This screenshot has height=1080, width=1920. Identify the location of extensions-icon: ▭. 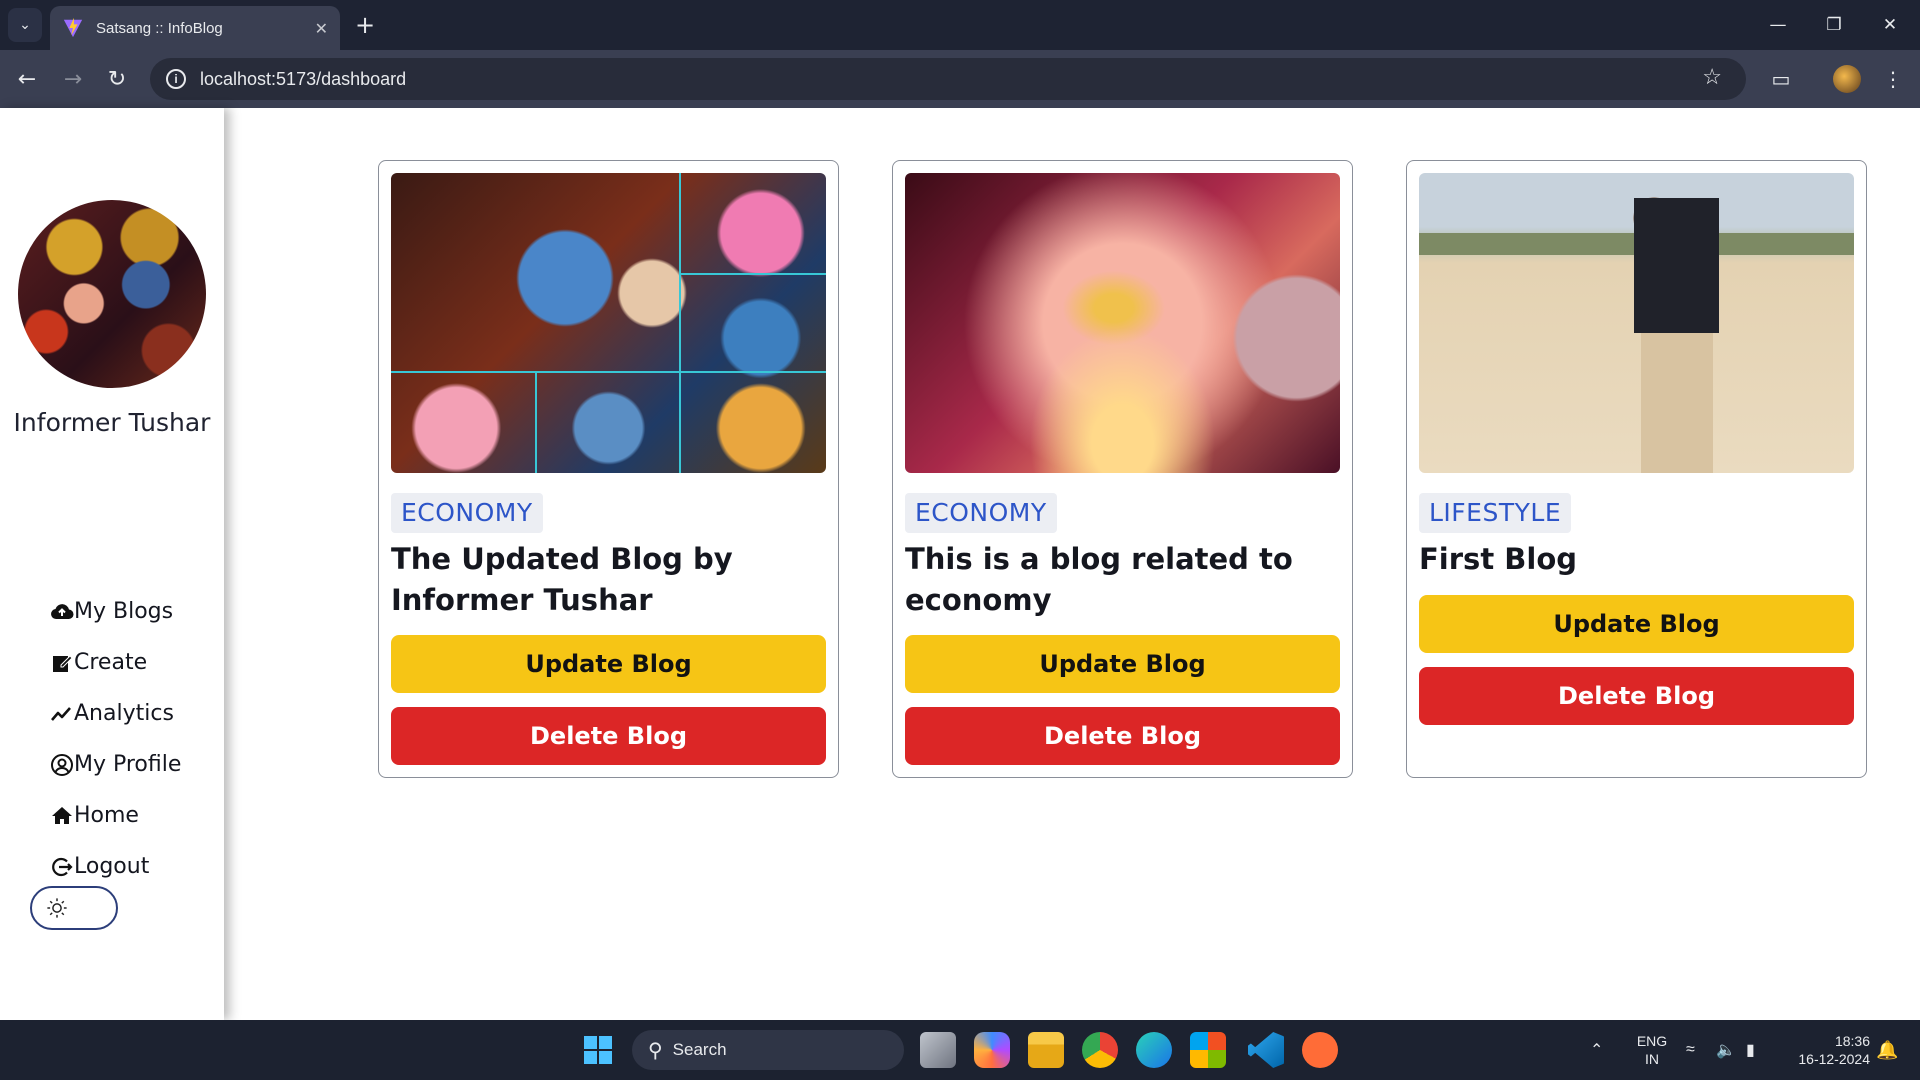
(1781, 79).